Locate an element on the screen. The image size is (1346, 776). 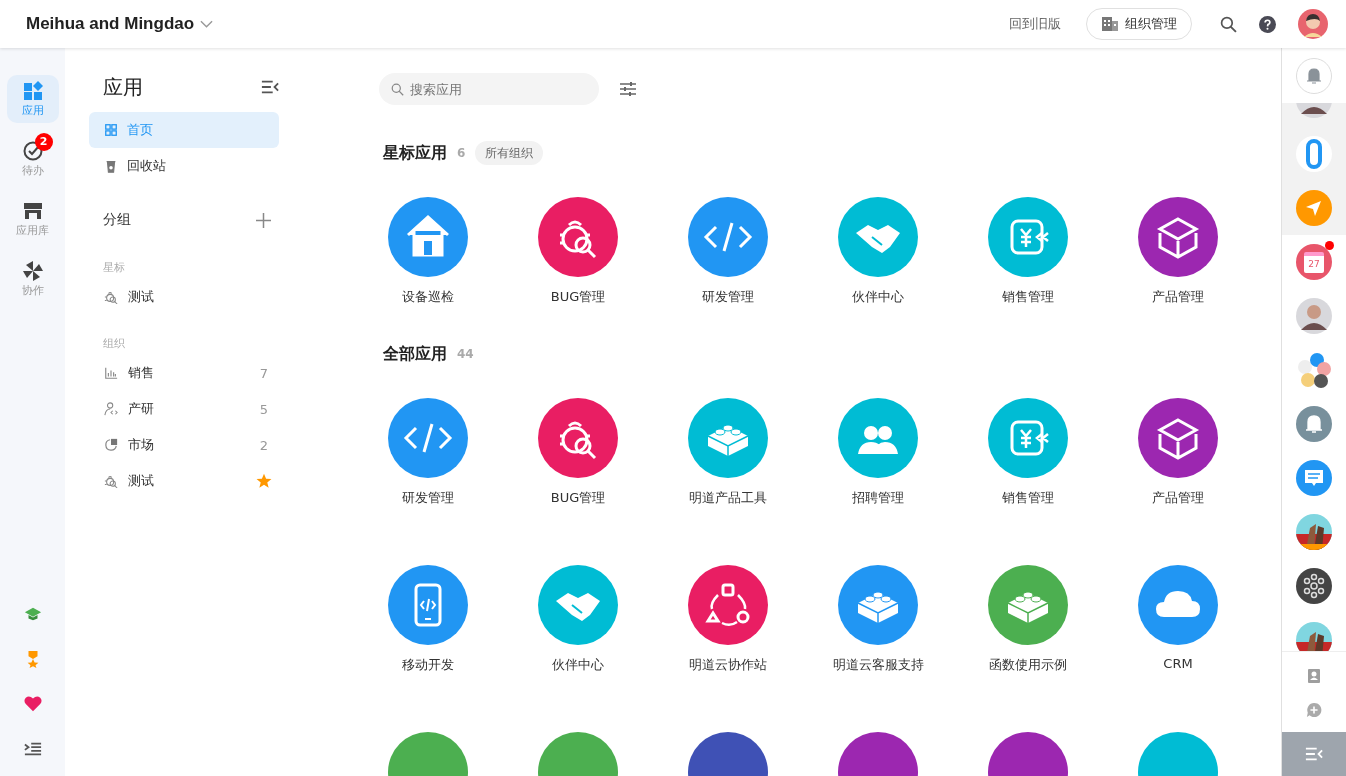
app-count: 2 is located at coordinates (264, 445).